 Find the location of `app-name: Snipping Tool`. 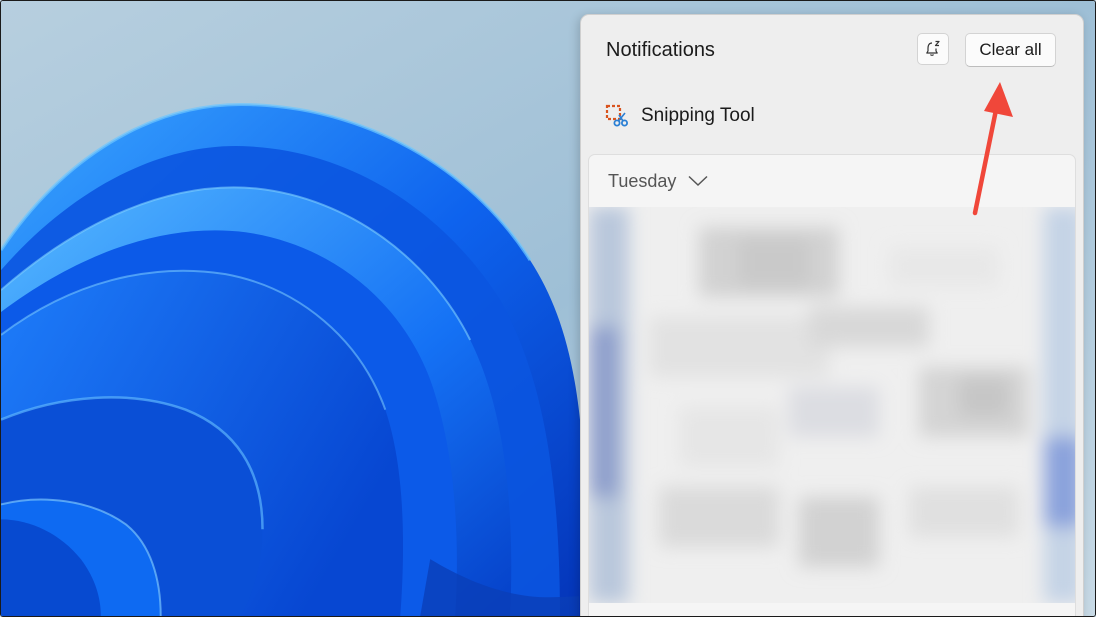

app-name: Snipping Tool is located at coordinates (698, 115).